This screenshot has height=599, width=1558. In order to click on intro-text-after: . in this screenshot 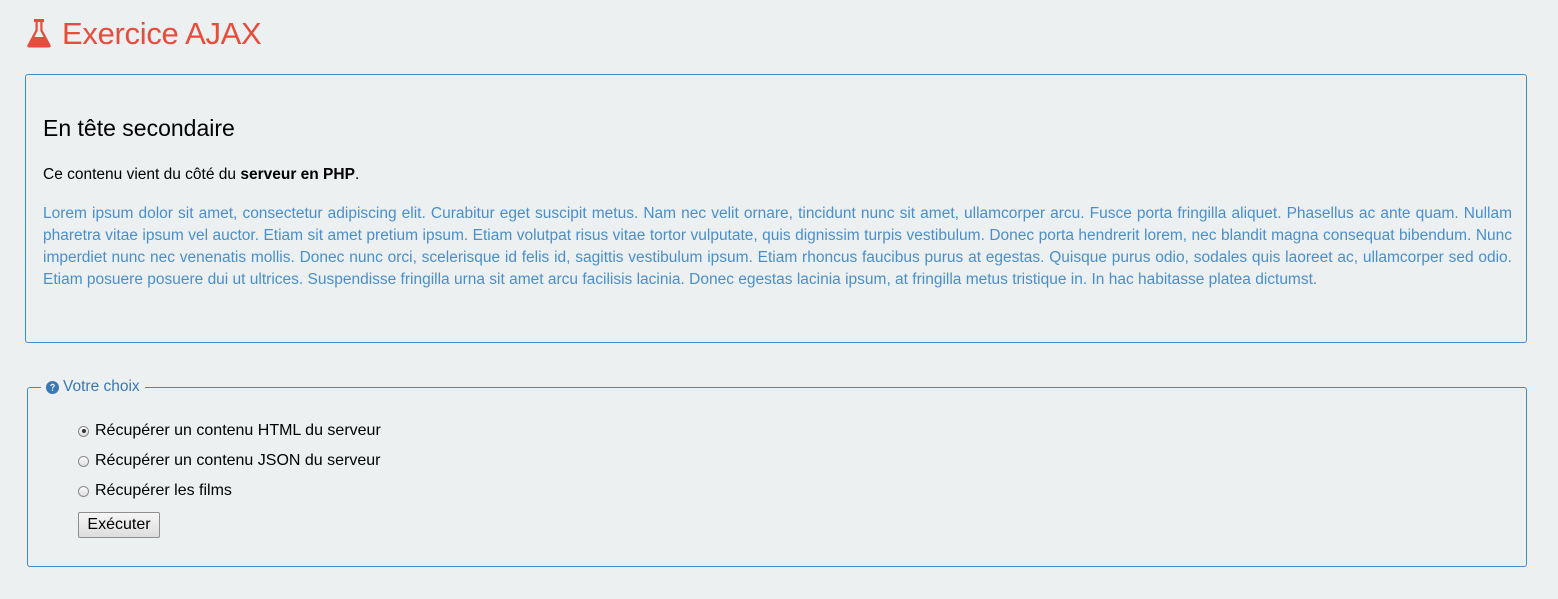, I will do `click(357, 174)`.